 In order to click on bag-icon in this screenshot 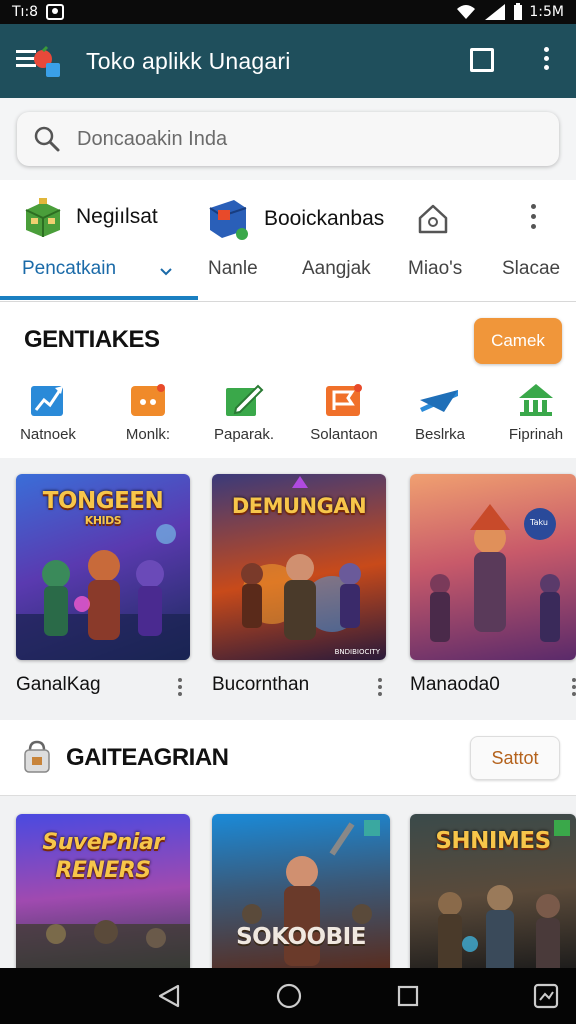, I will do `click(37, 756)`.